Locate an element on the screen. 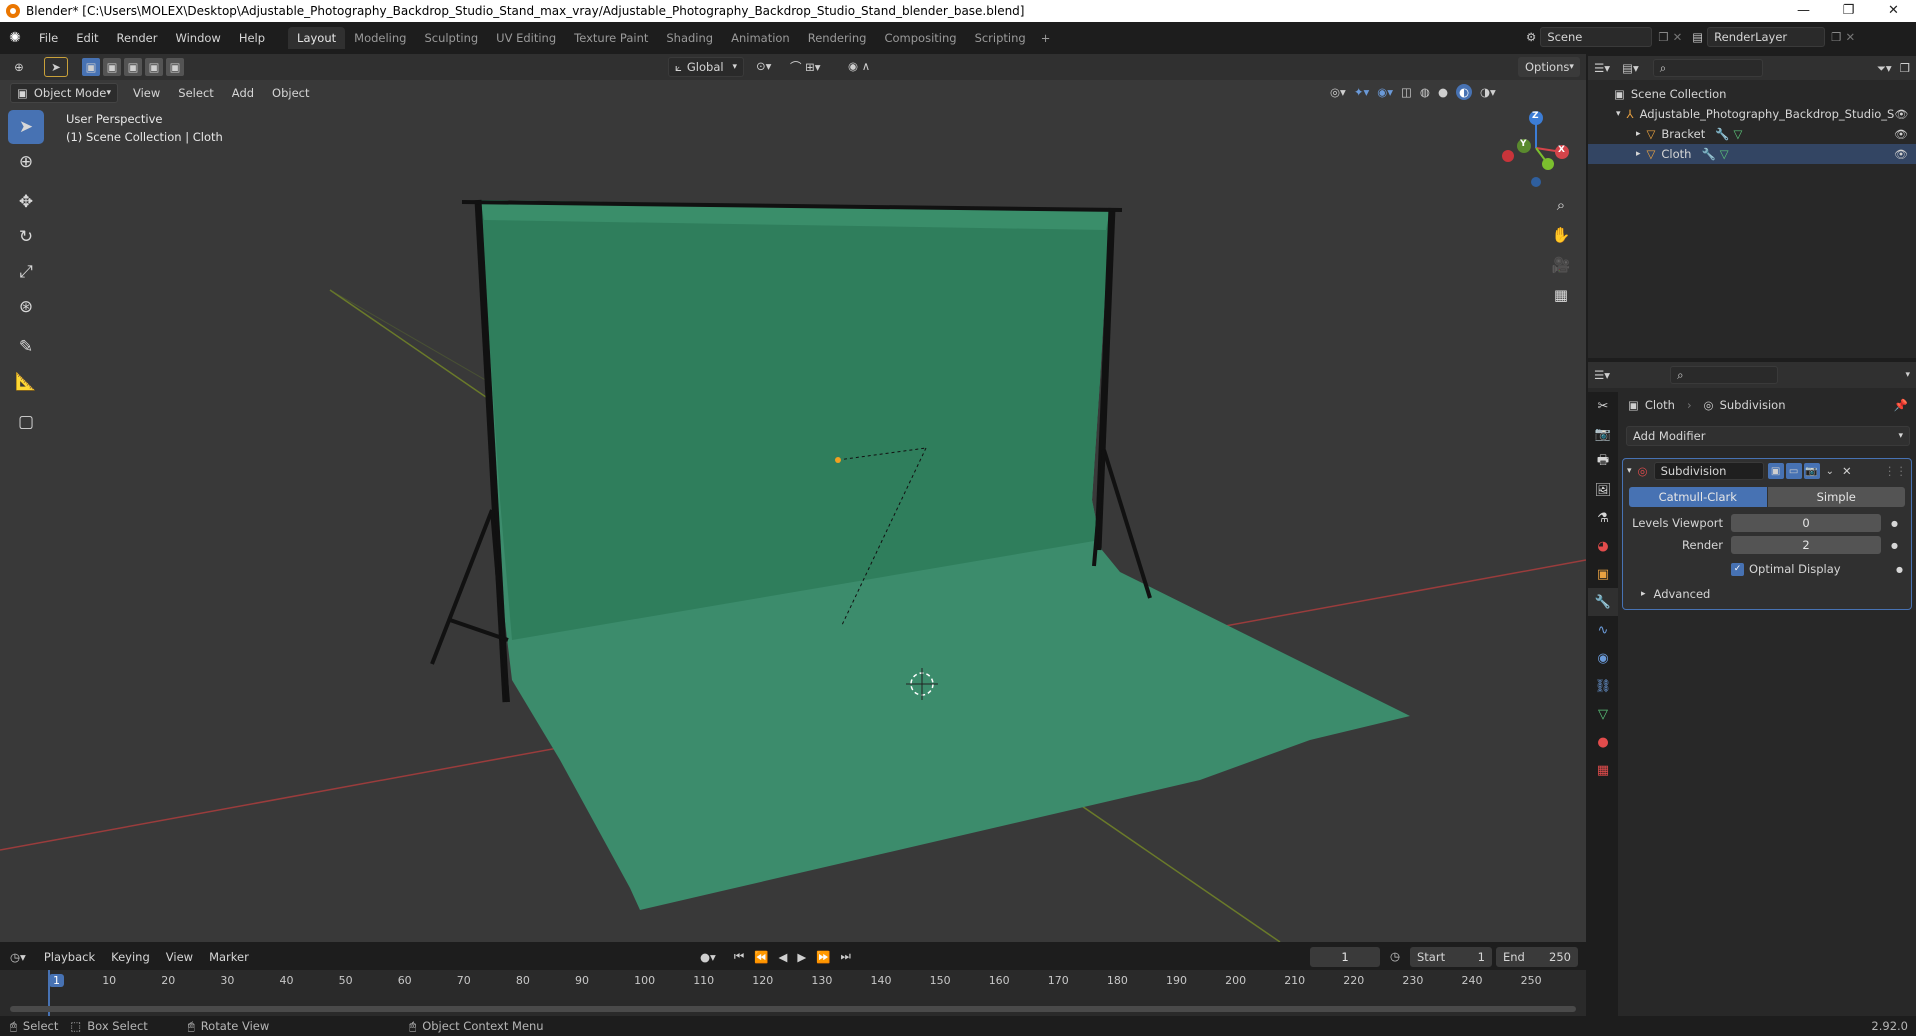 The width and height of the screenshot is (1916, 1036). mode-subtract-icon: ▣ is located at coordinates (133, 67).